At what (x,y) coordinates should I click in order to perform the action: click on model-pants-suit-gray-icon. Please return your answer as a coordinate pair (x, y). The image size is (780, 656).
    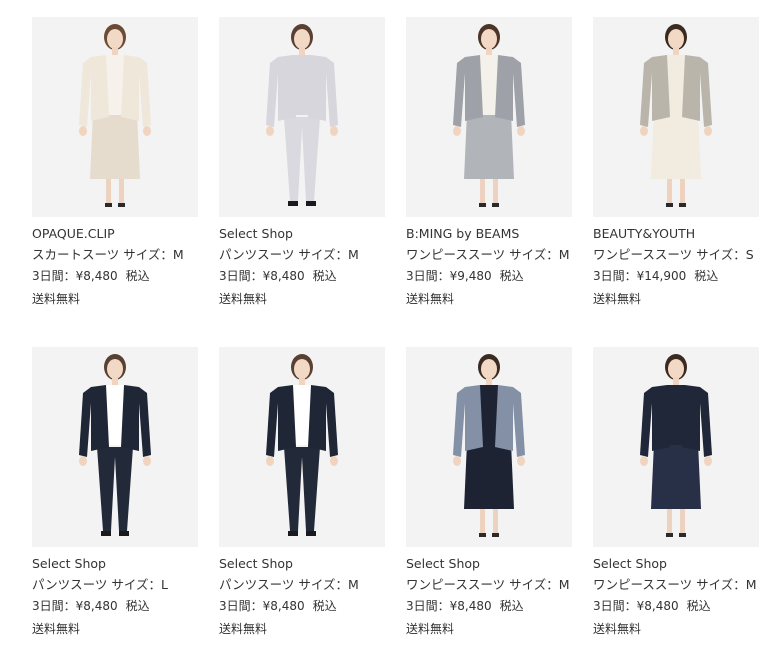
    Looking at the image, I should click on (302, 117).